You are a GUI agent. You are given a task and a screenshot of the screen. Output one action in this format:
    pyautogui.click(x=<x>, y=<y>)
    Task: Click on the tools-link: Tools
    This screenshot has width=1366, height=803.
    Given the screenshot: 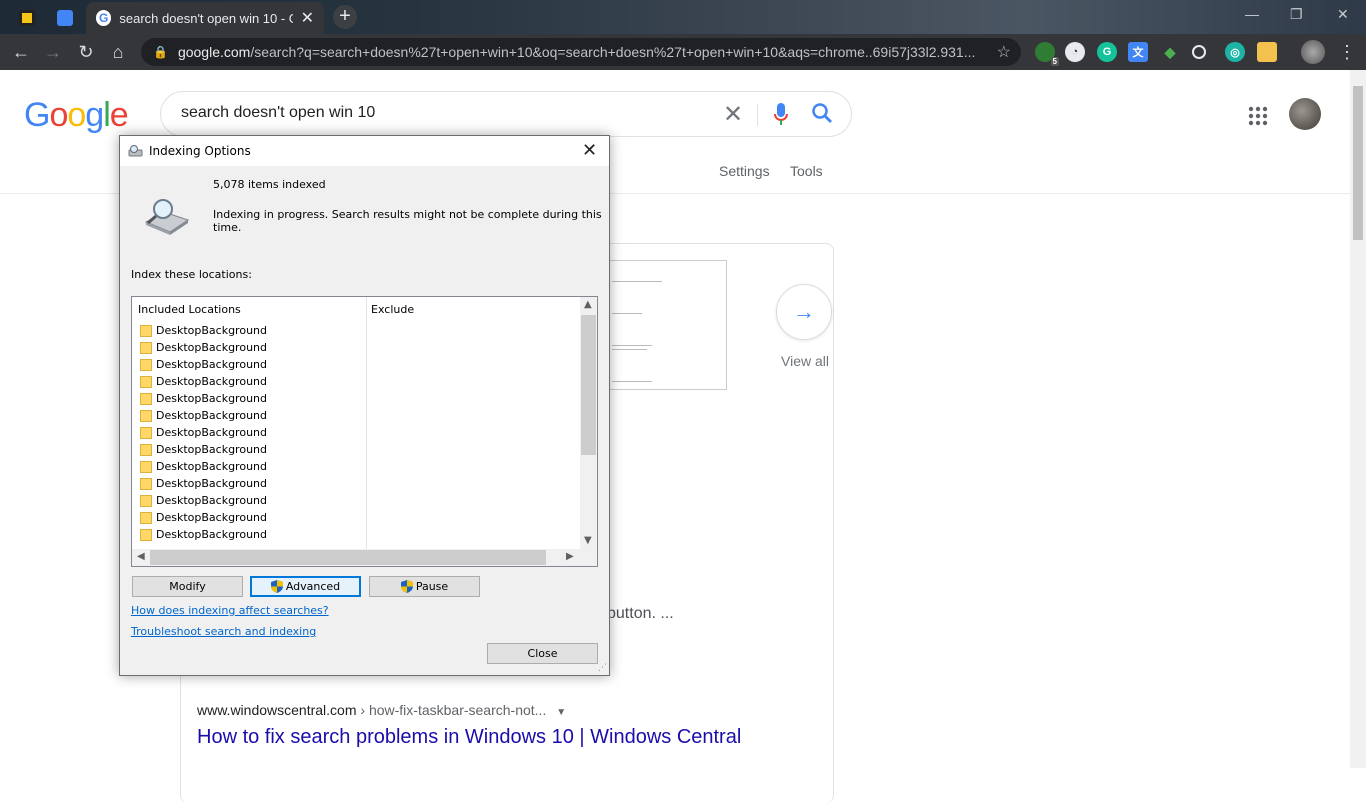 What is the action you would take?
    pyautogui.click(x=806, y=171)
    